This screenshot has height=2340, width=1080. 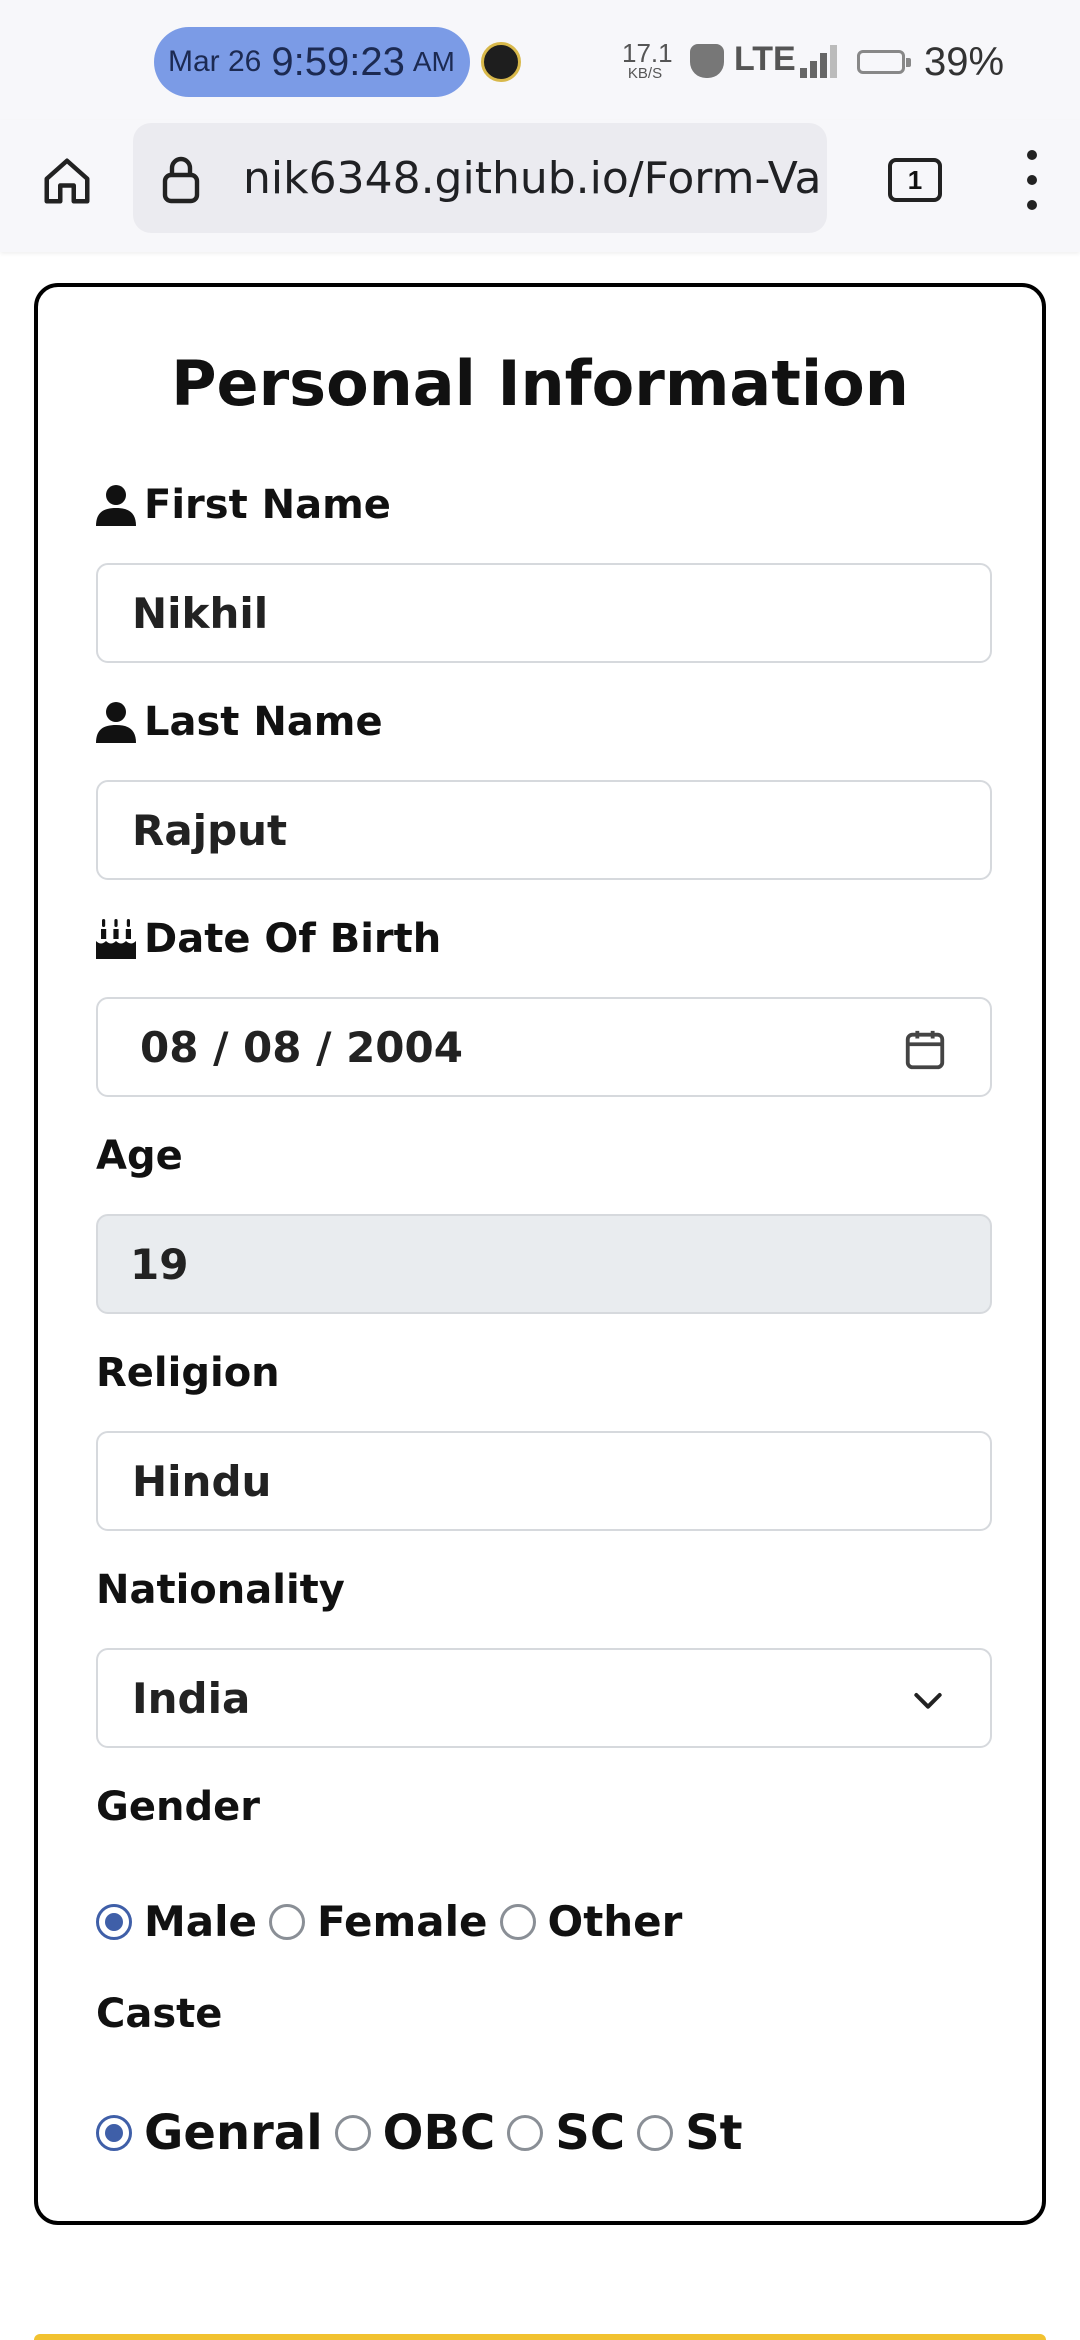 I want to click on dob-value: 08 / 08 / 2004, so click(x=301, y=1047).